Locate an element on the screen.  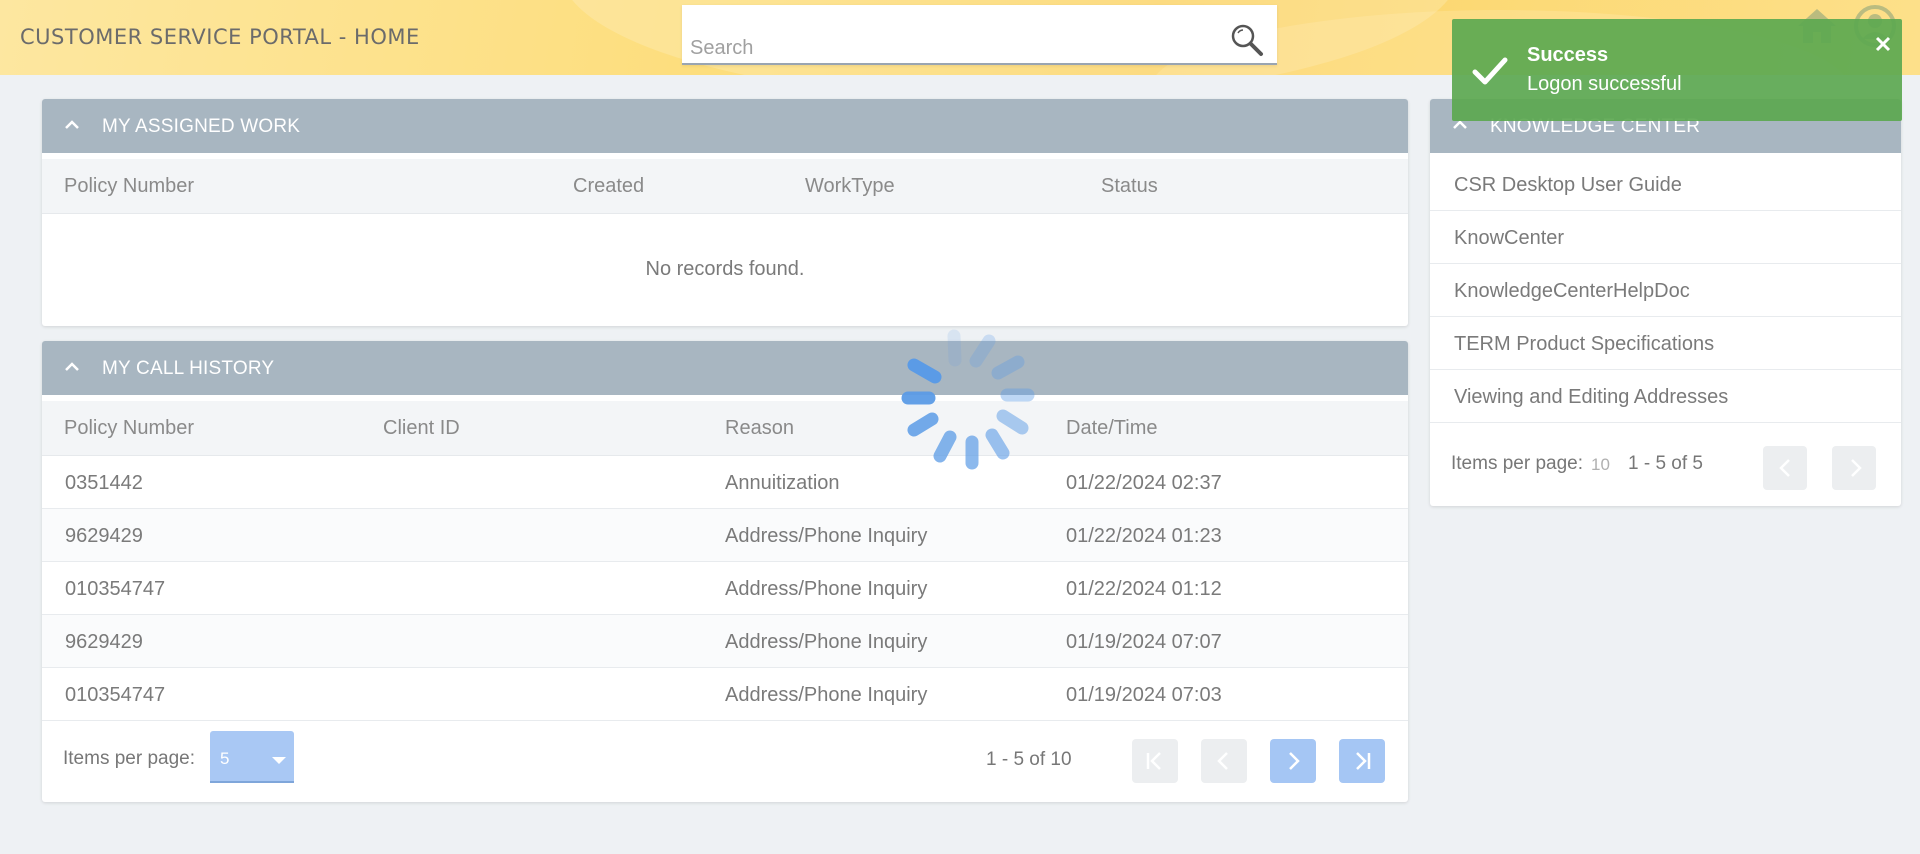
success-toast: Success Logon successful is located at coordinates (1677, 70).